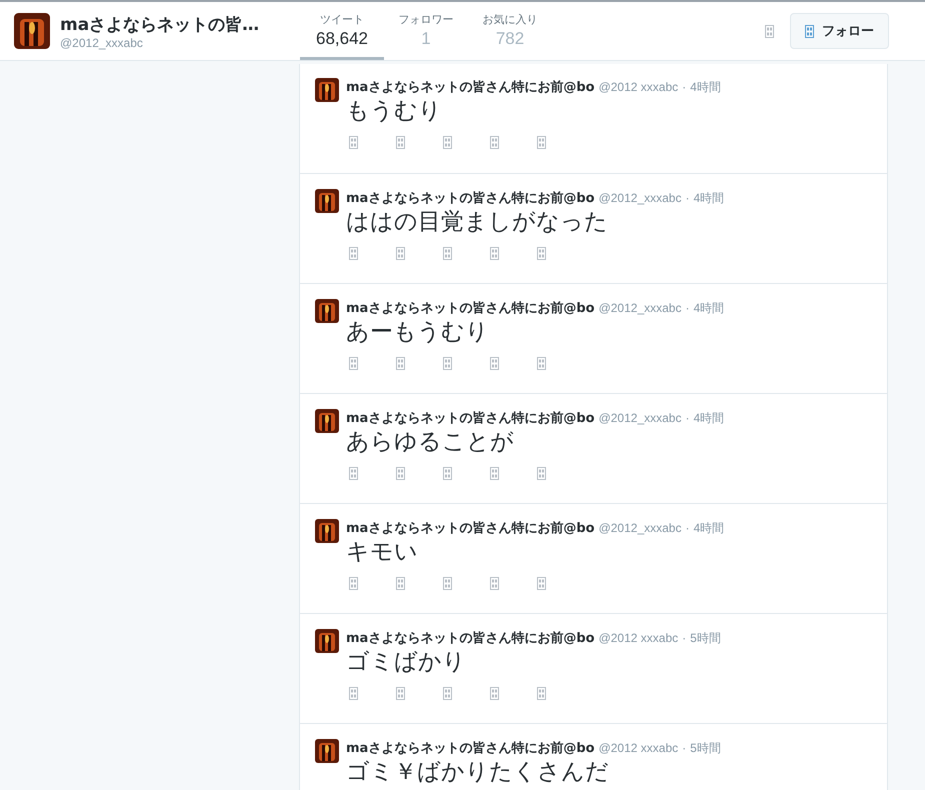 This screenshot has height=790, width=925. Describe the element at coordinates (430, 442) in the screenshot. I see `tweet-text: あらゆることが` at that location.